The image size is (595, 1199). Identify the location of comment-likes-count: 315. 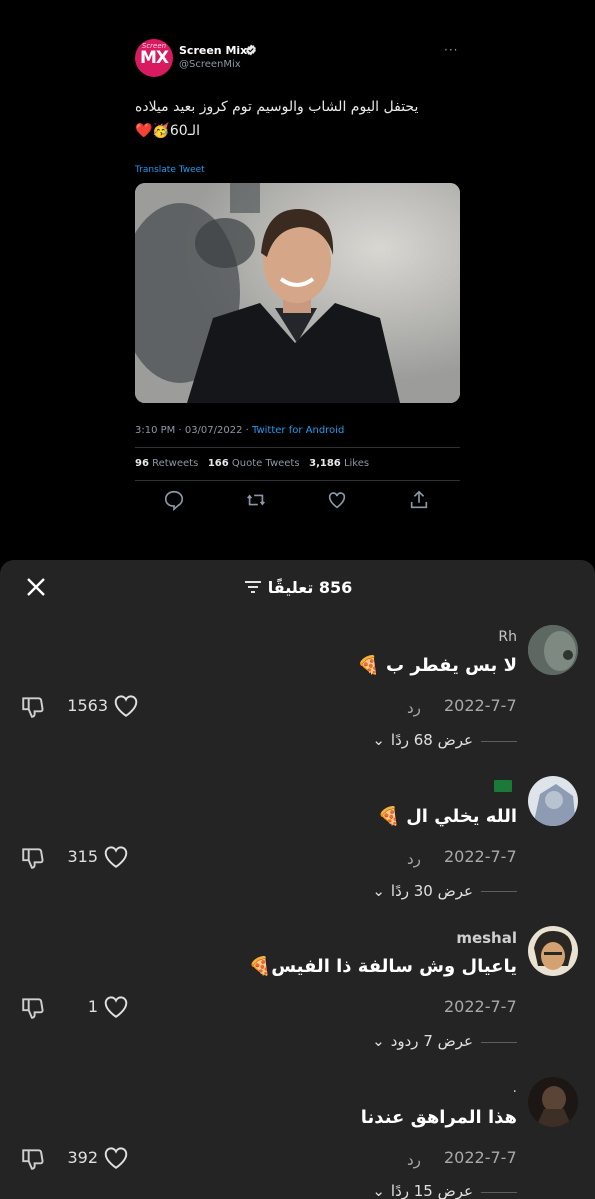
(82, 856).